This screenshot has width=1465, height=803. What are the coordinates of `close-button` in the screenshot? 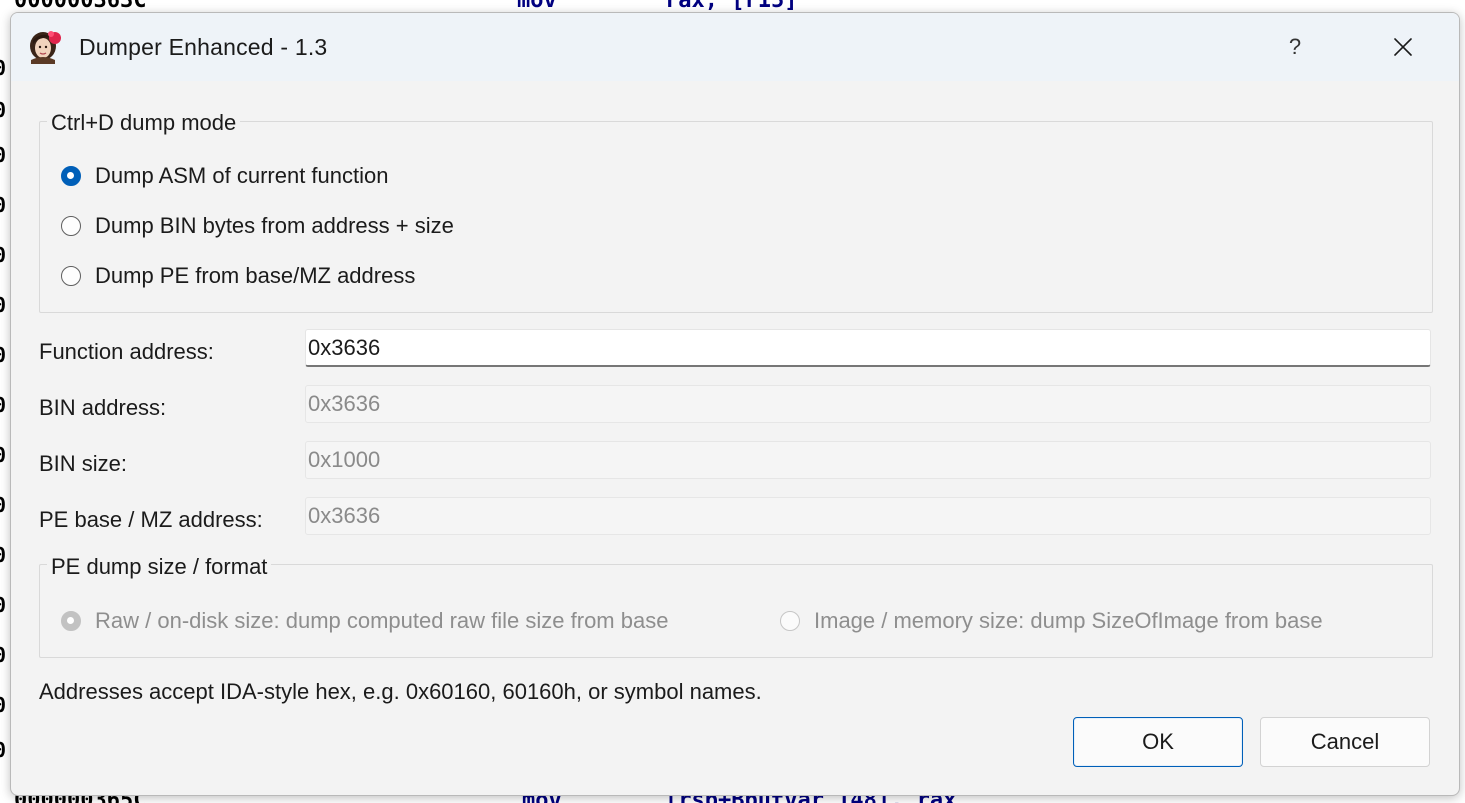 It's located at (1403, 47).